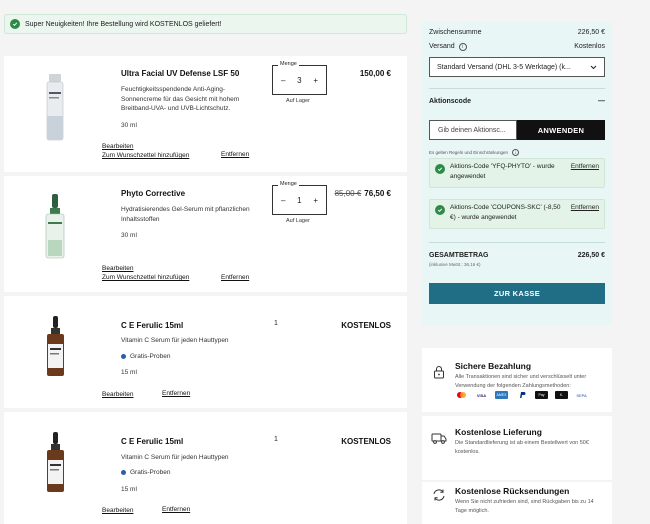 This screenshot has width=650, height=524. Describe the element at coordinates (153, 193) in the screenshot. I see `product-name: Phyto Corrective` at that location.